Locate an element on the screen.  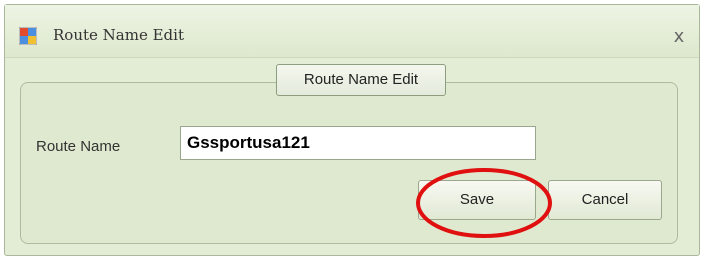
route-name-label: Route Name is located at coordinates (78, 146).